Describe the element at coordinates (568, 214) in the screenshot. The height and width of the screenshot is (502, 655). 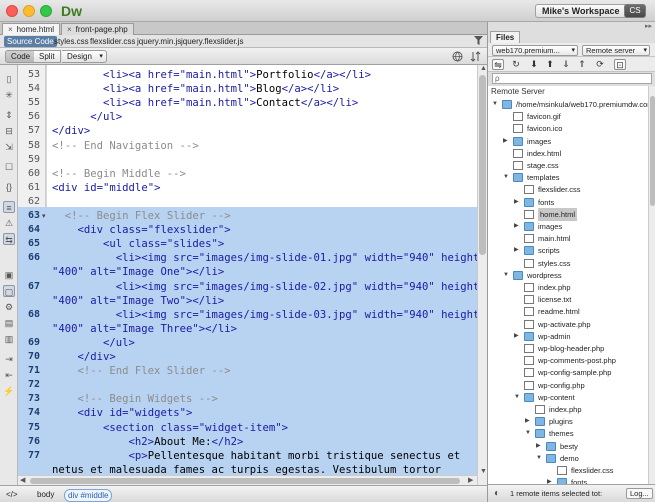
I see `tree-item: home.html` at that location.